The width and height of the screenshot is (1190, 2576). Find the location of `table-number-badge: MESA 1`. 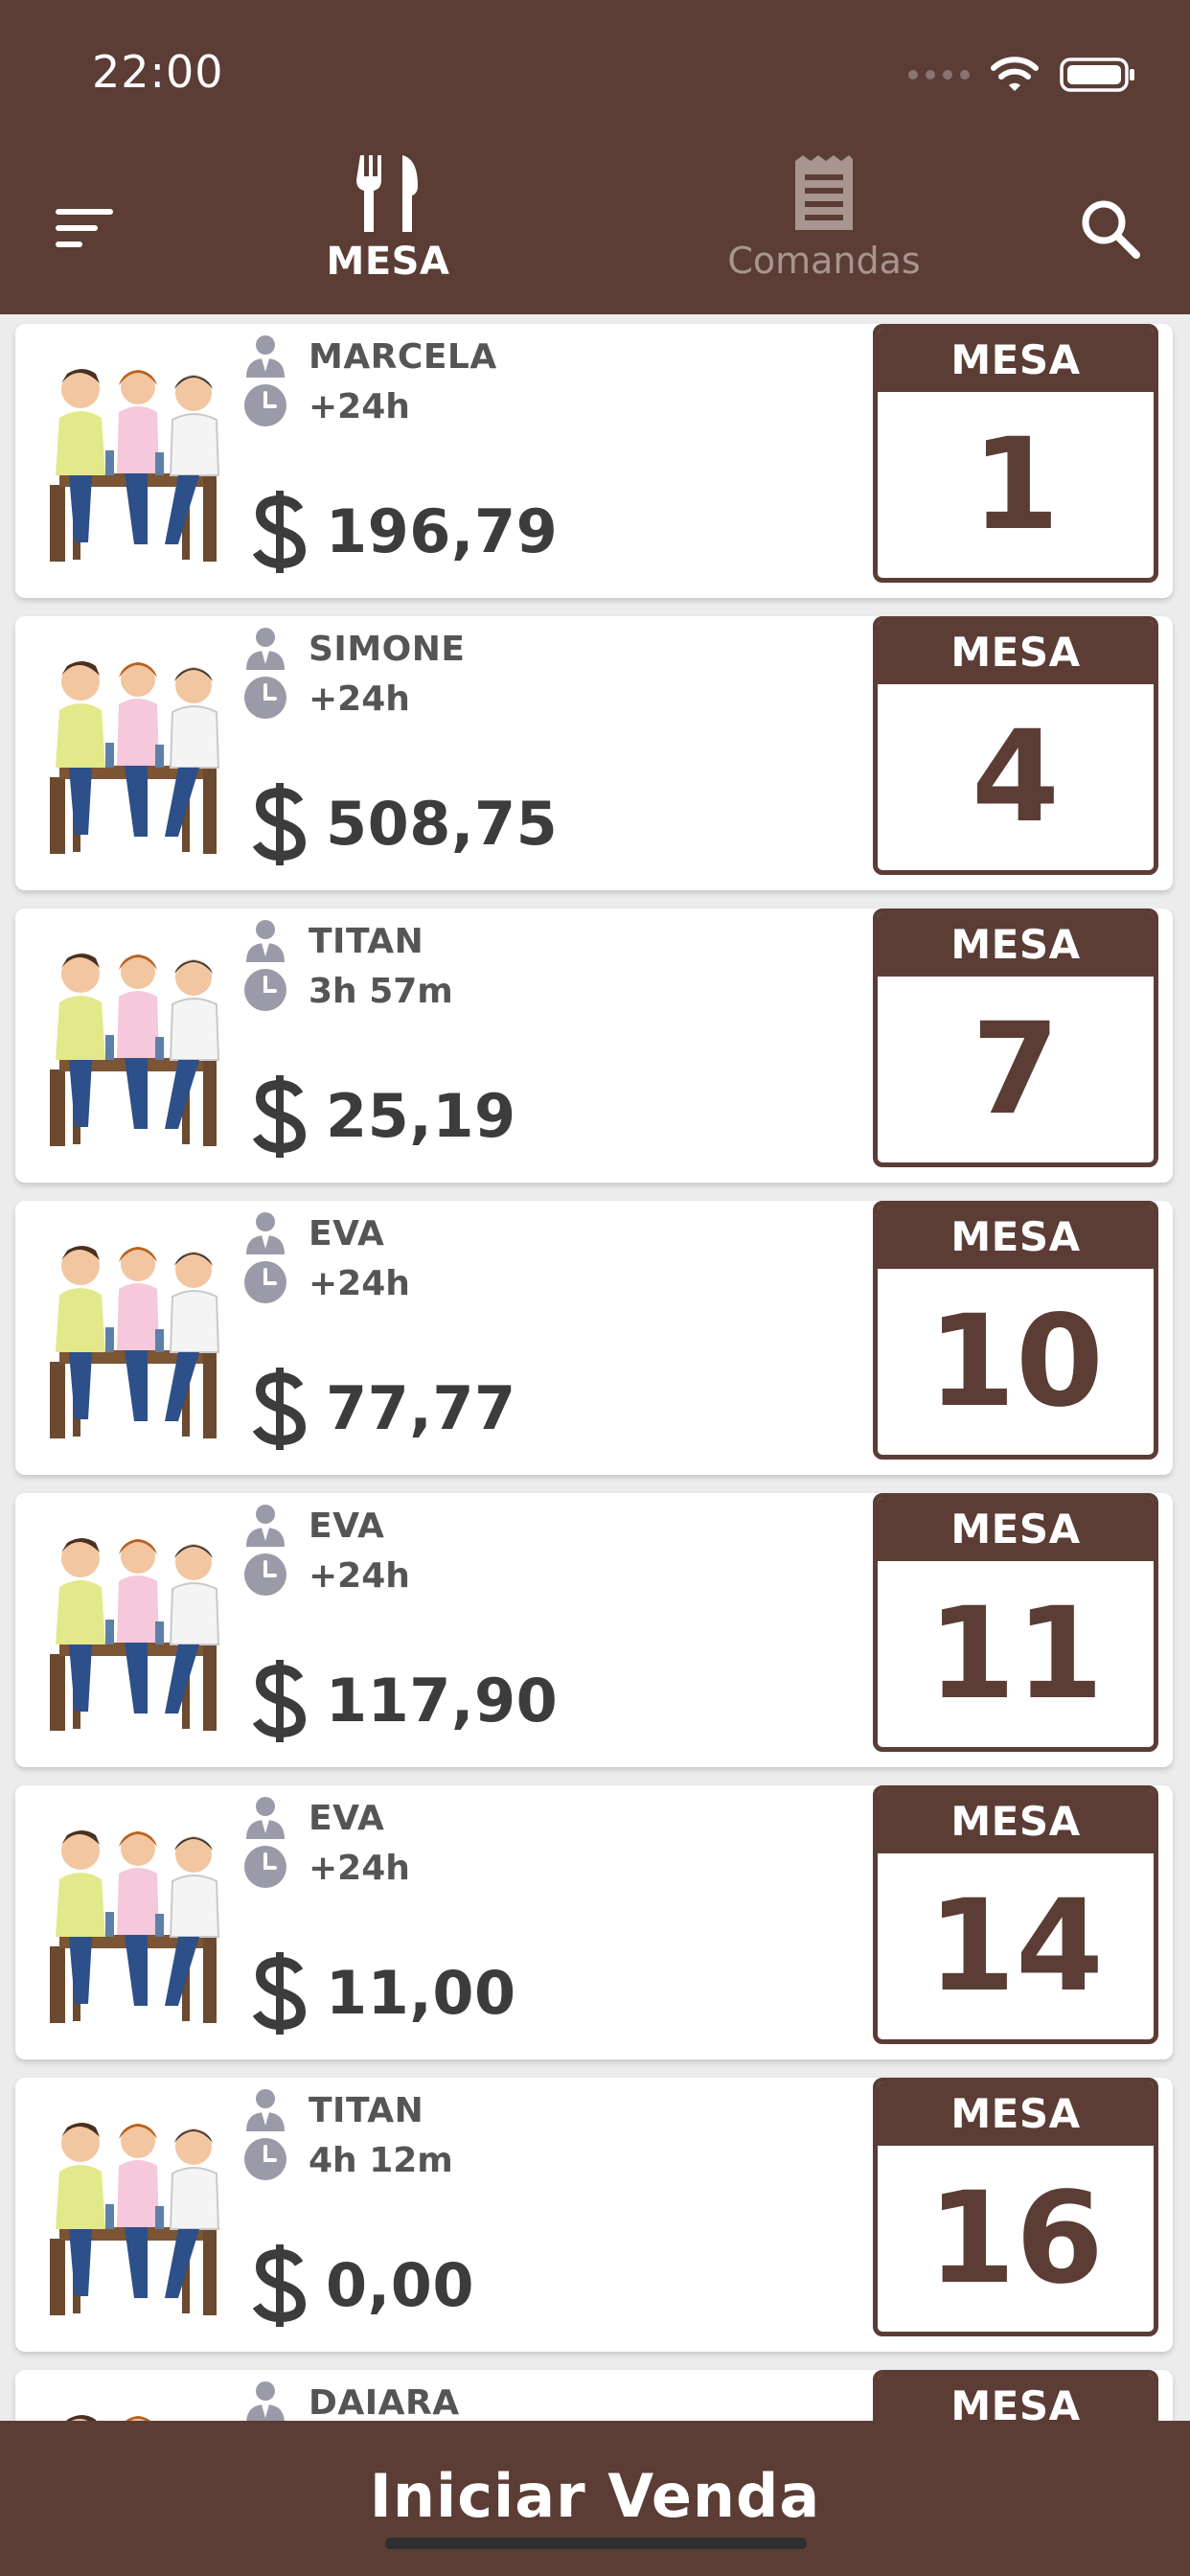

table-number-badge: MESA 1 is located at coordinates (1015, 453).